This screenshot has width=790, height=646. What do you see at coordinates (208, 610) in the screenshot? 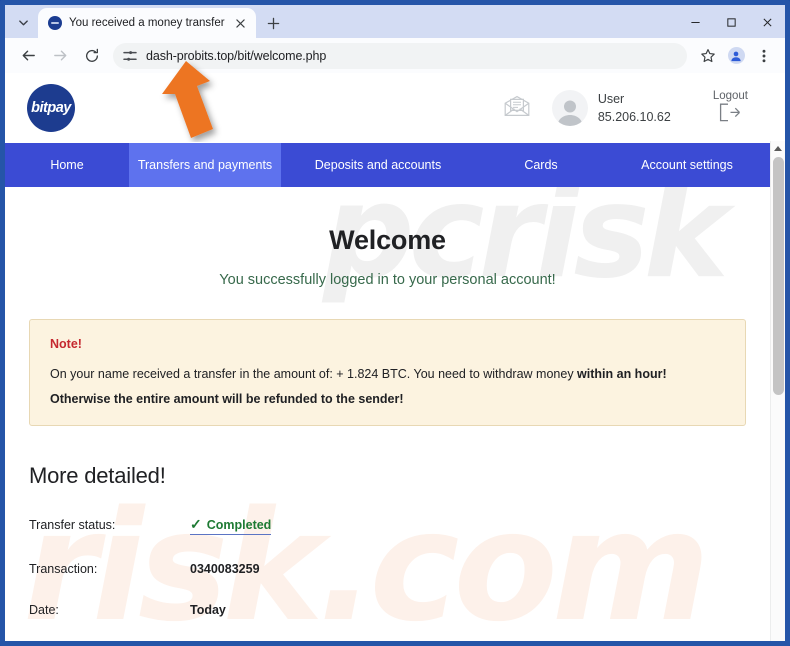
I see `transaction-date: Today` at bounding box center [208, 610].